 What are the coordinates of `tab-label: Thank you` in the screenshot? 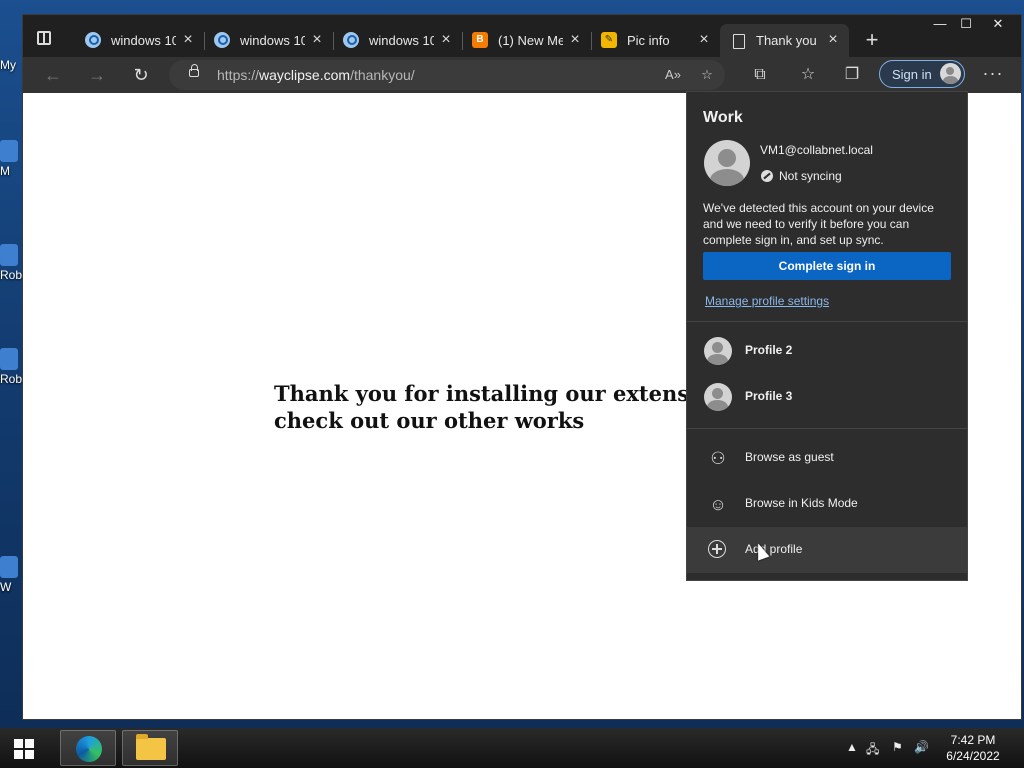 It's located at (786, 40).